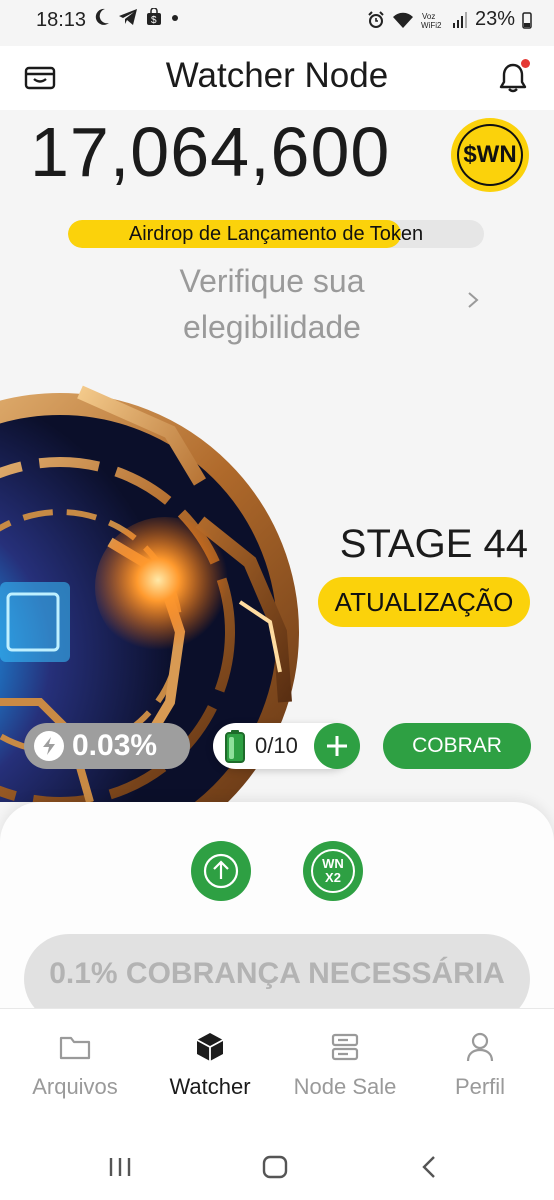 The height and width of the screenshot is (1200, 554). I want to click on nav-label-arquivos: Arquivos, so click(75, 1086).